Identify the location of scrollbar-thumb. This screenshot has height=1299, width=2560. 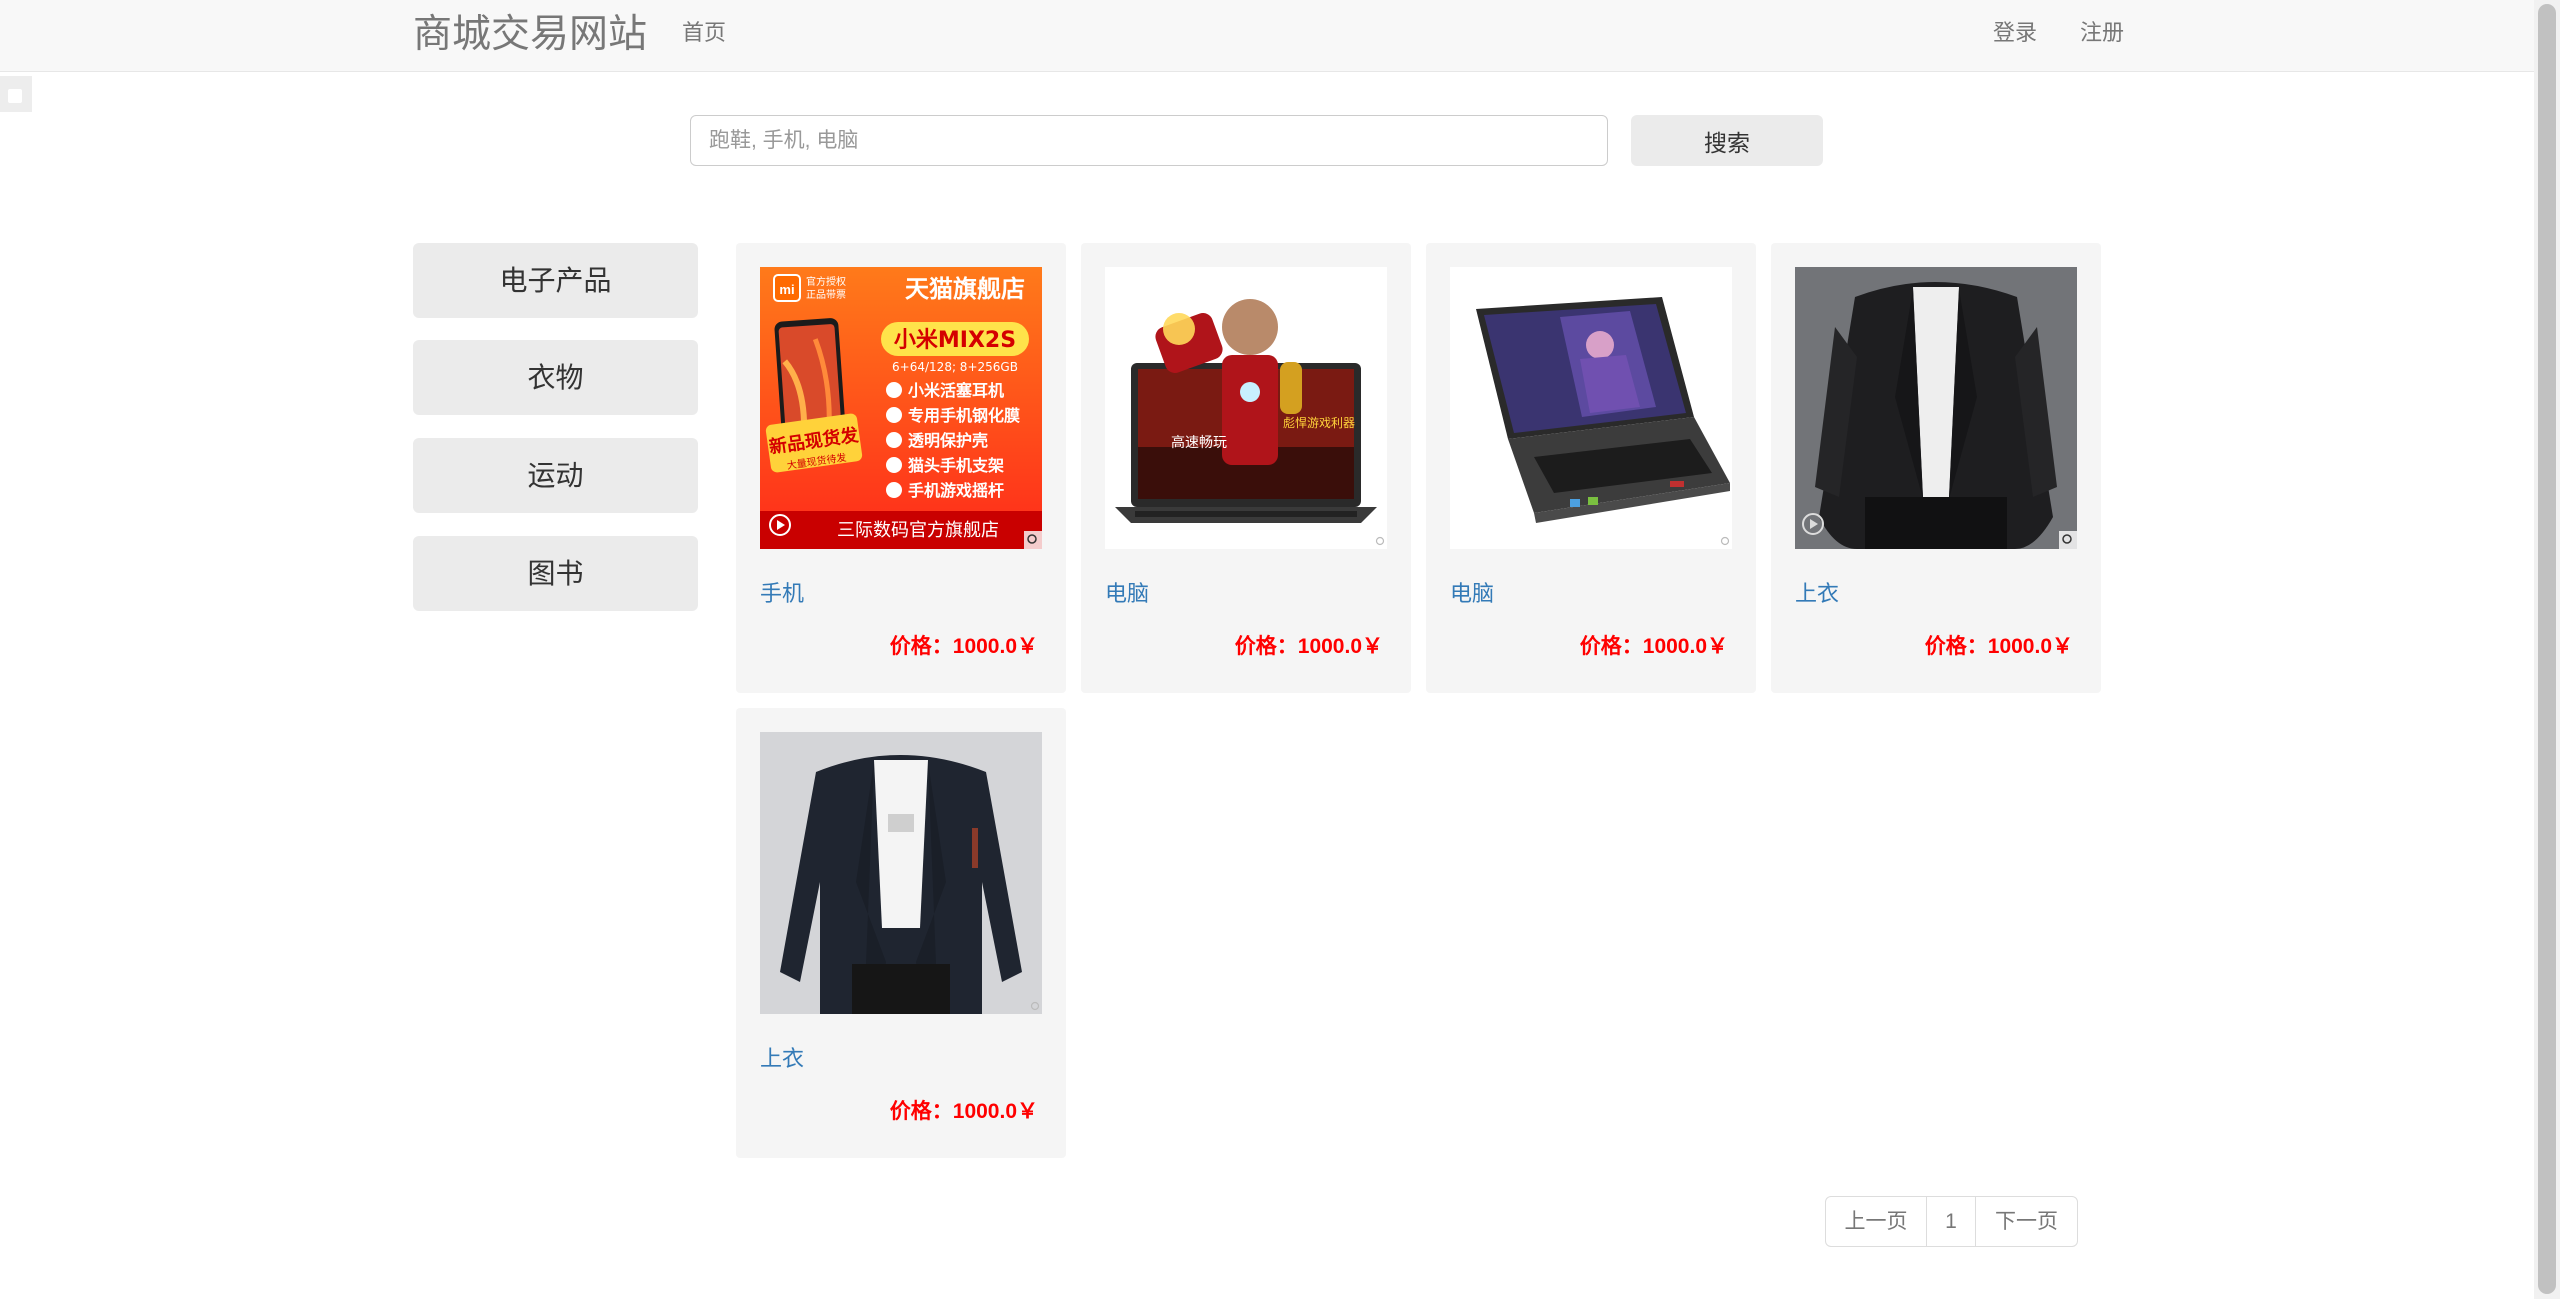
(2547, 649).